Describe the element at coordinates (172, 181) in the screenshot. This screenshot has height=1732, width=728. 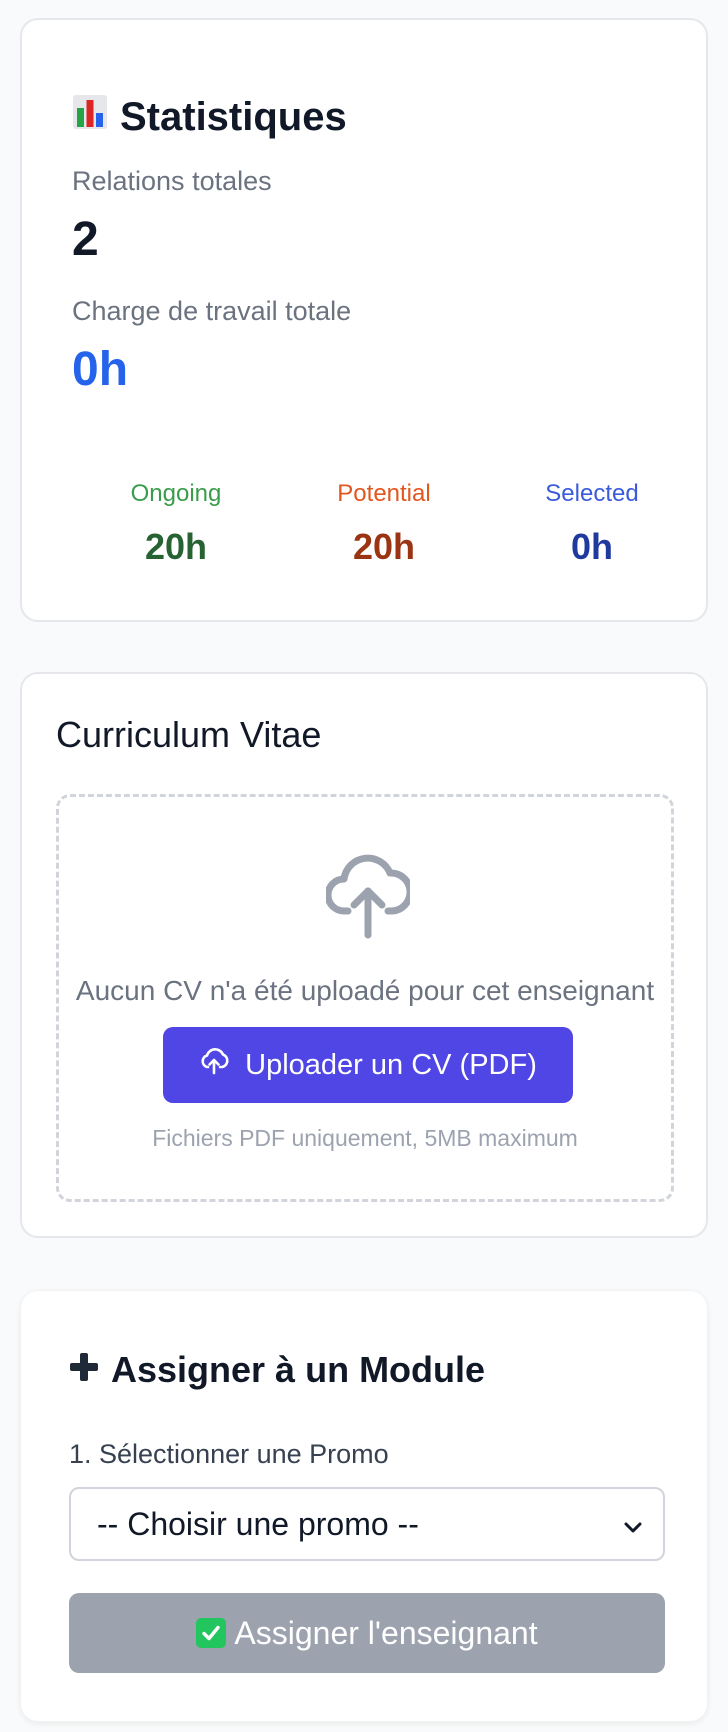
I see `total-relations-label: Relations totales` at that location.